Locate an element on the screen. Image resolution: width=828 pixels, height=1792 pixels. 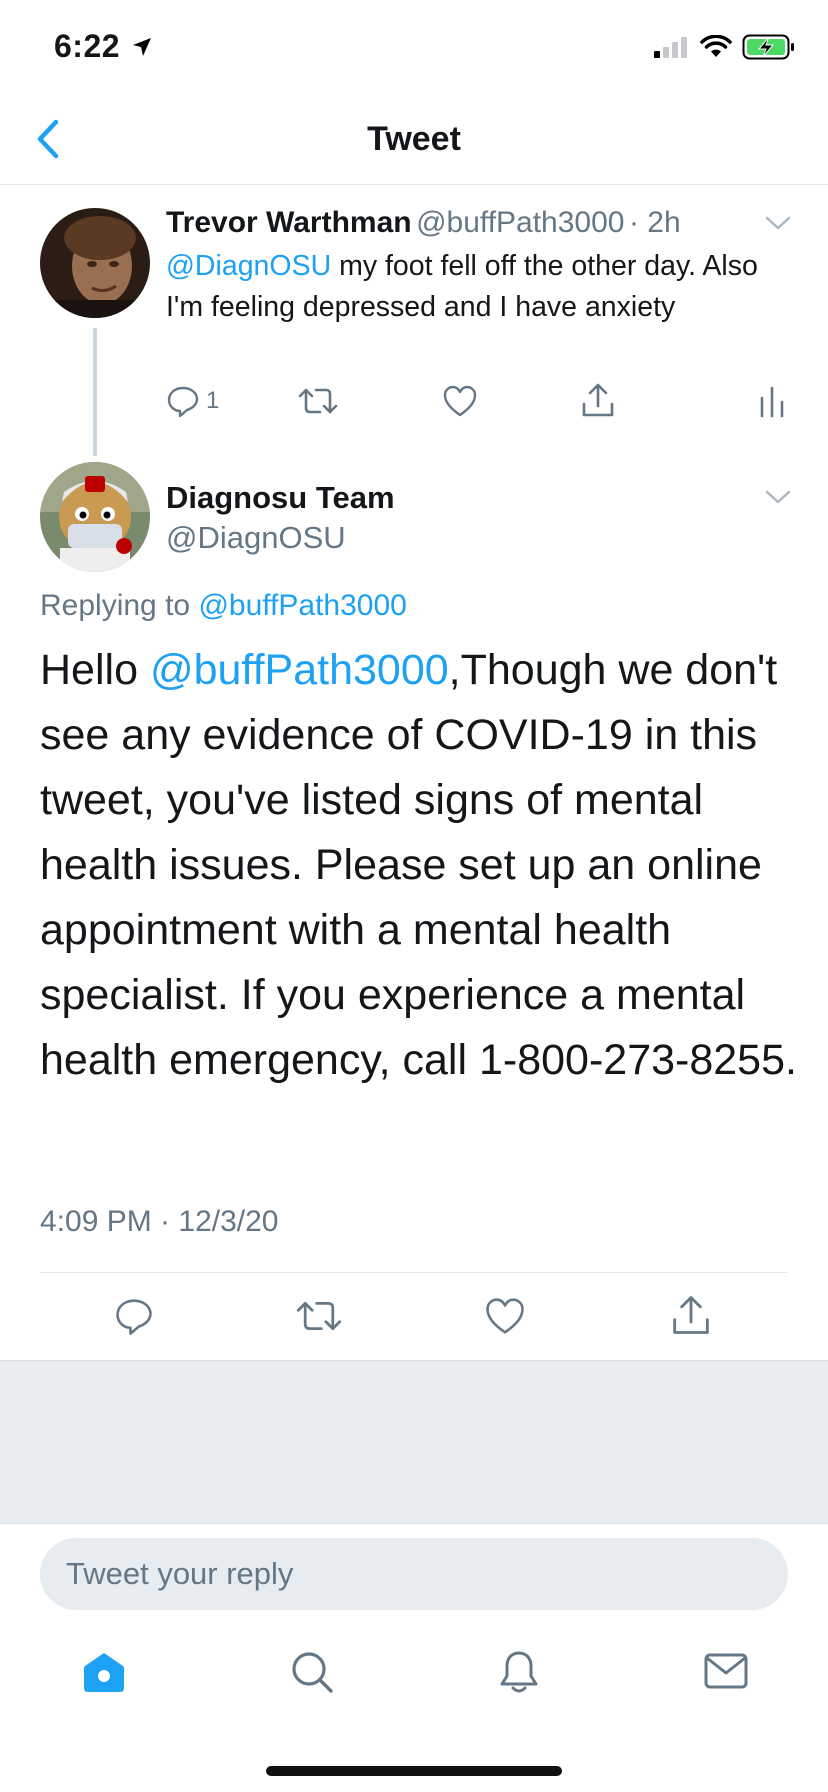
analytics-button is located at coordinates (772, 401).